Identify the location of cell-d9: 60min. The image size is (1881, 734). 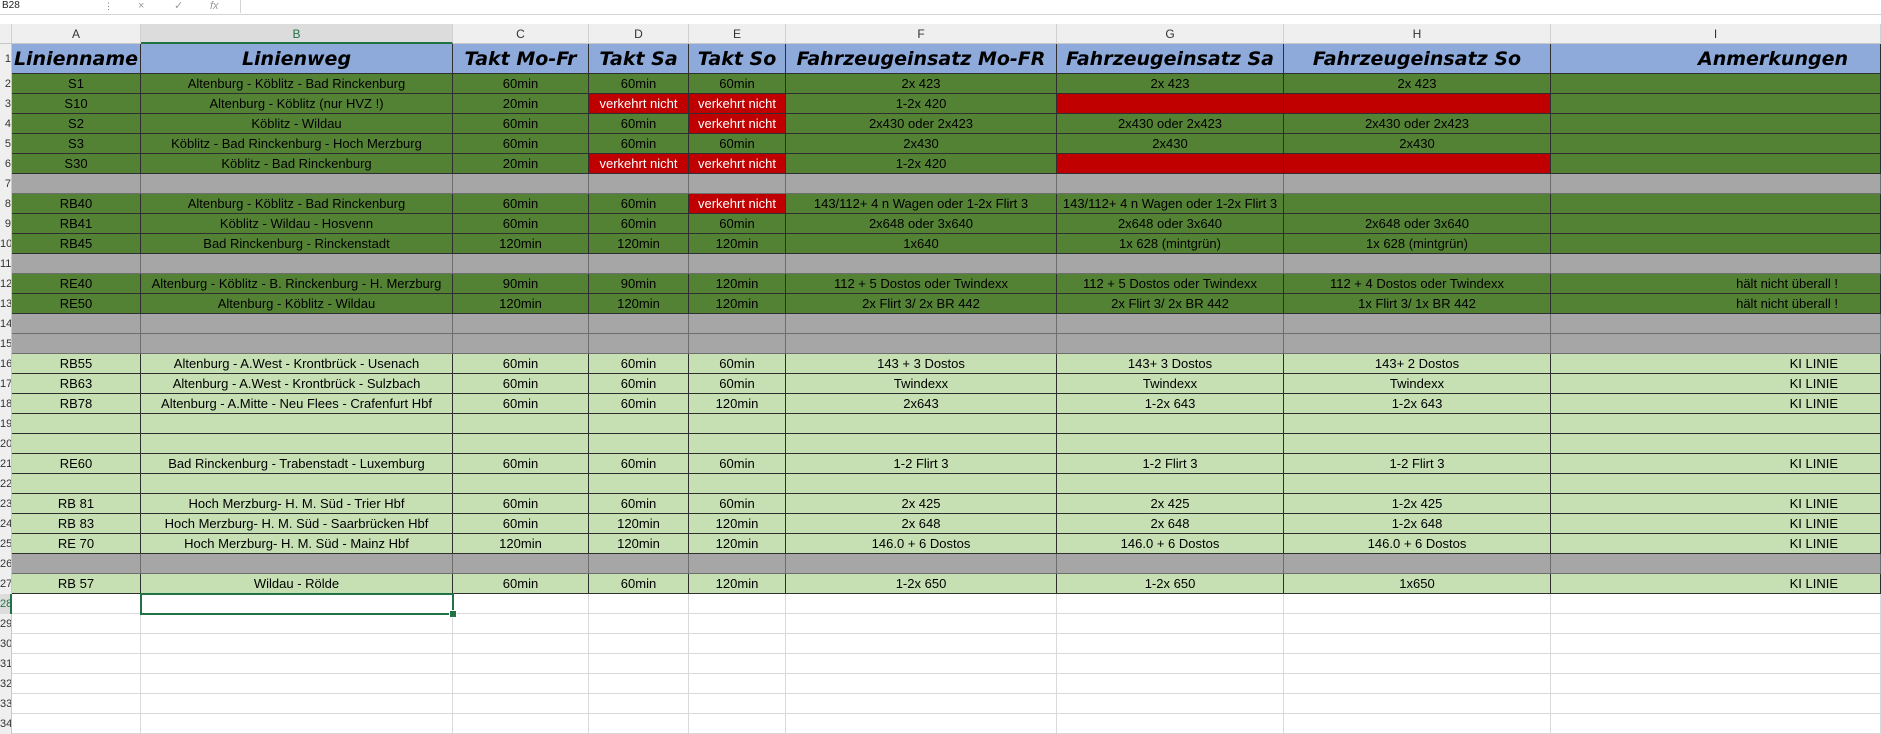
(639, 224).